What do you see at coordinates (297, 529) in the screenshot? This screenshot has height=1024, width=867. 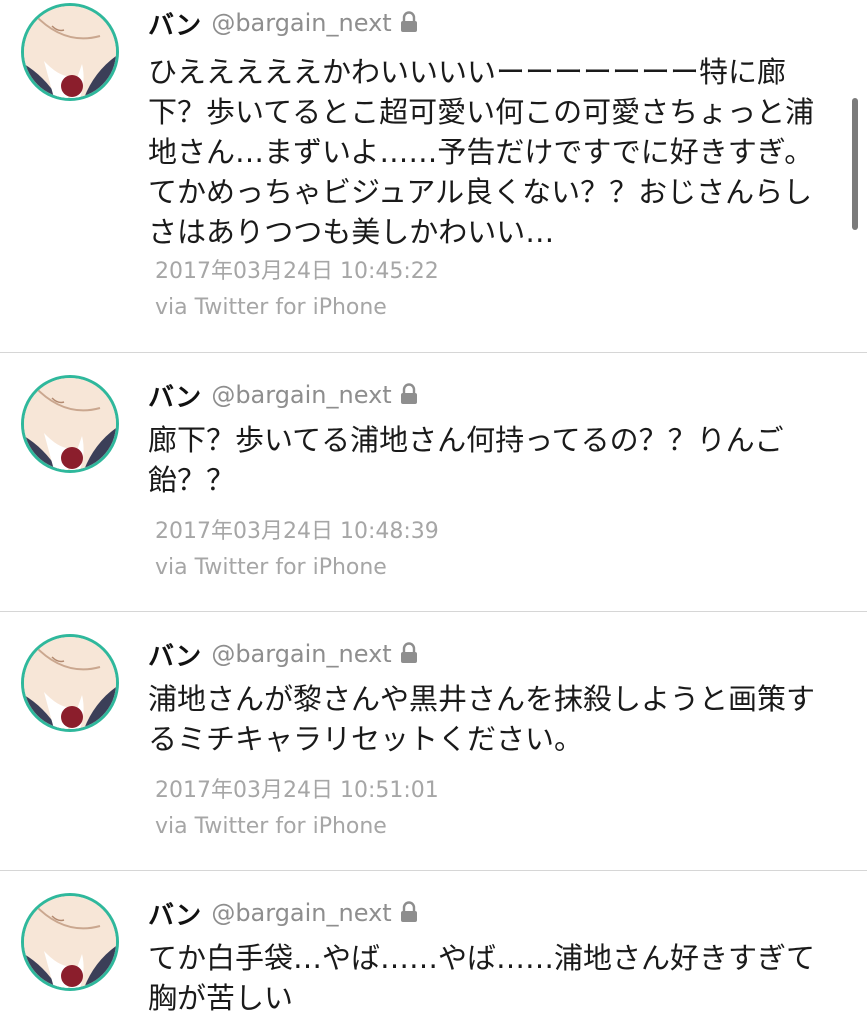 I see `tweet-timestamp: 2017年03月24日 10:48:39` at bounding box center [297, 529].